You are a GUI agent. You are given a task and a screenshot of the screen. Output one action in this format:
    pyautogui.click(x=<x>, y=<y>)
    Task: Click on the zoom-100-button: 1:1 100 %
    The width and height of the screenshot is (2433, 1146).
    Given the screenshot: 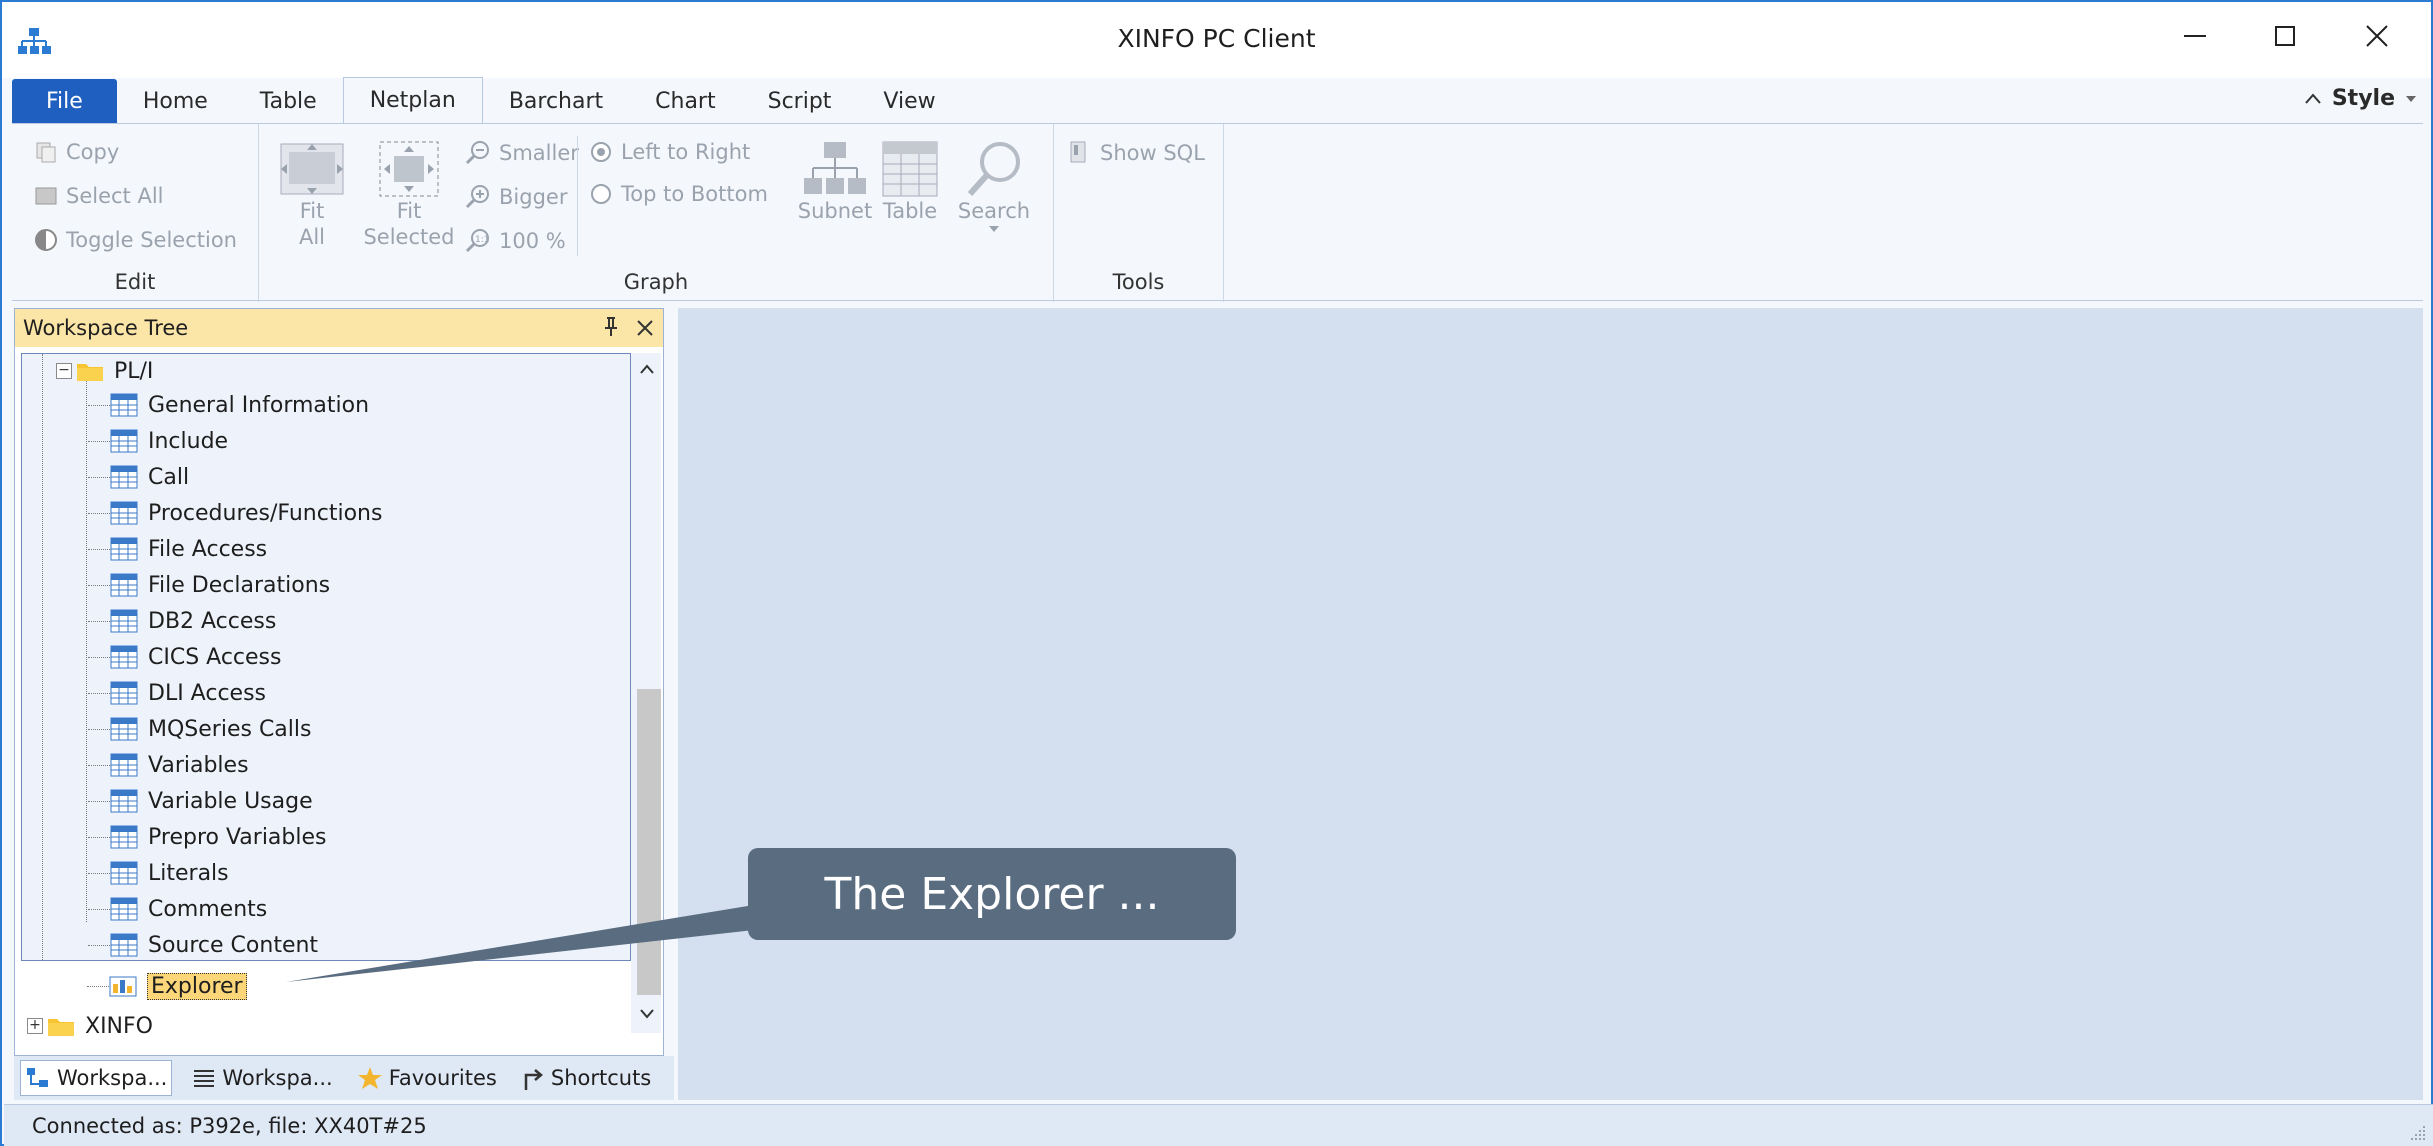 What is the action you would take?
    pyautogui.click(x=515, y=241)
    